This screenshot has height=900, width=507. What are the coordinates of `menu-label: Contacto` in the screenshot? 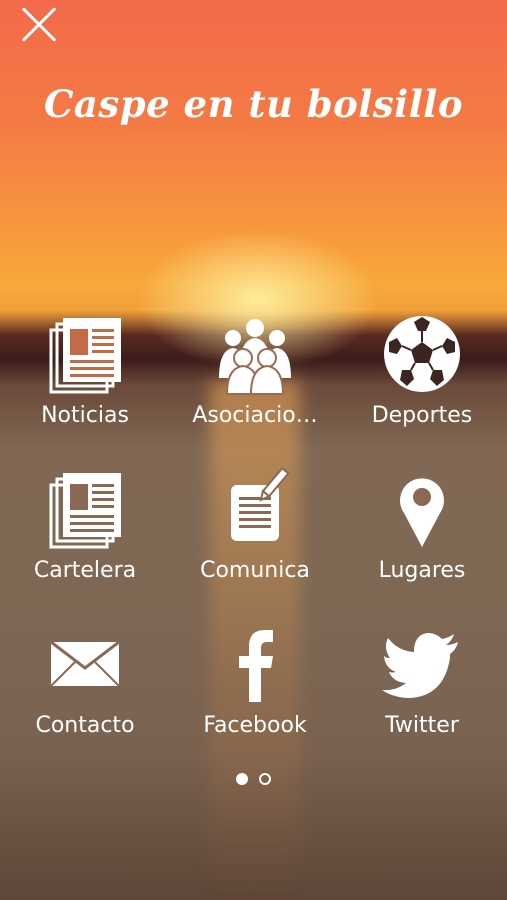 It's located at (85, 725).